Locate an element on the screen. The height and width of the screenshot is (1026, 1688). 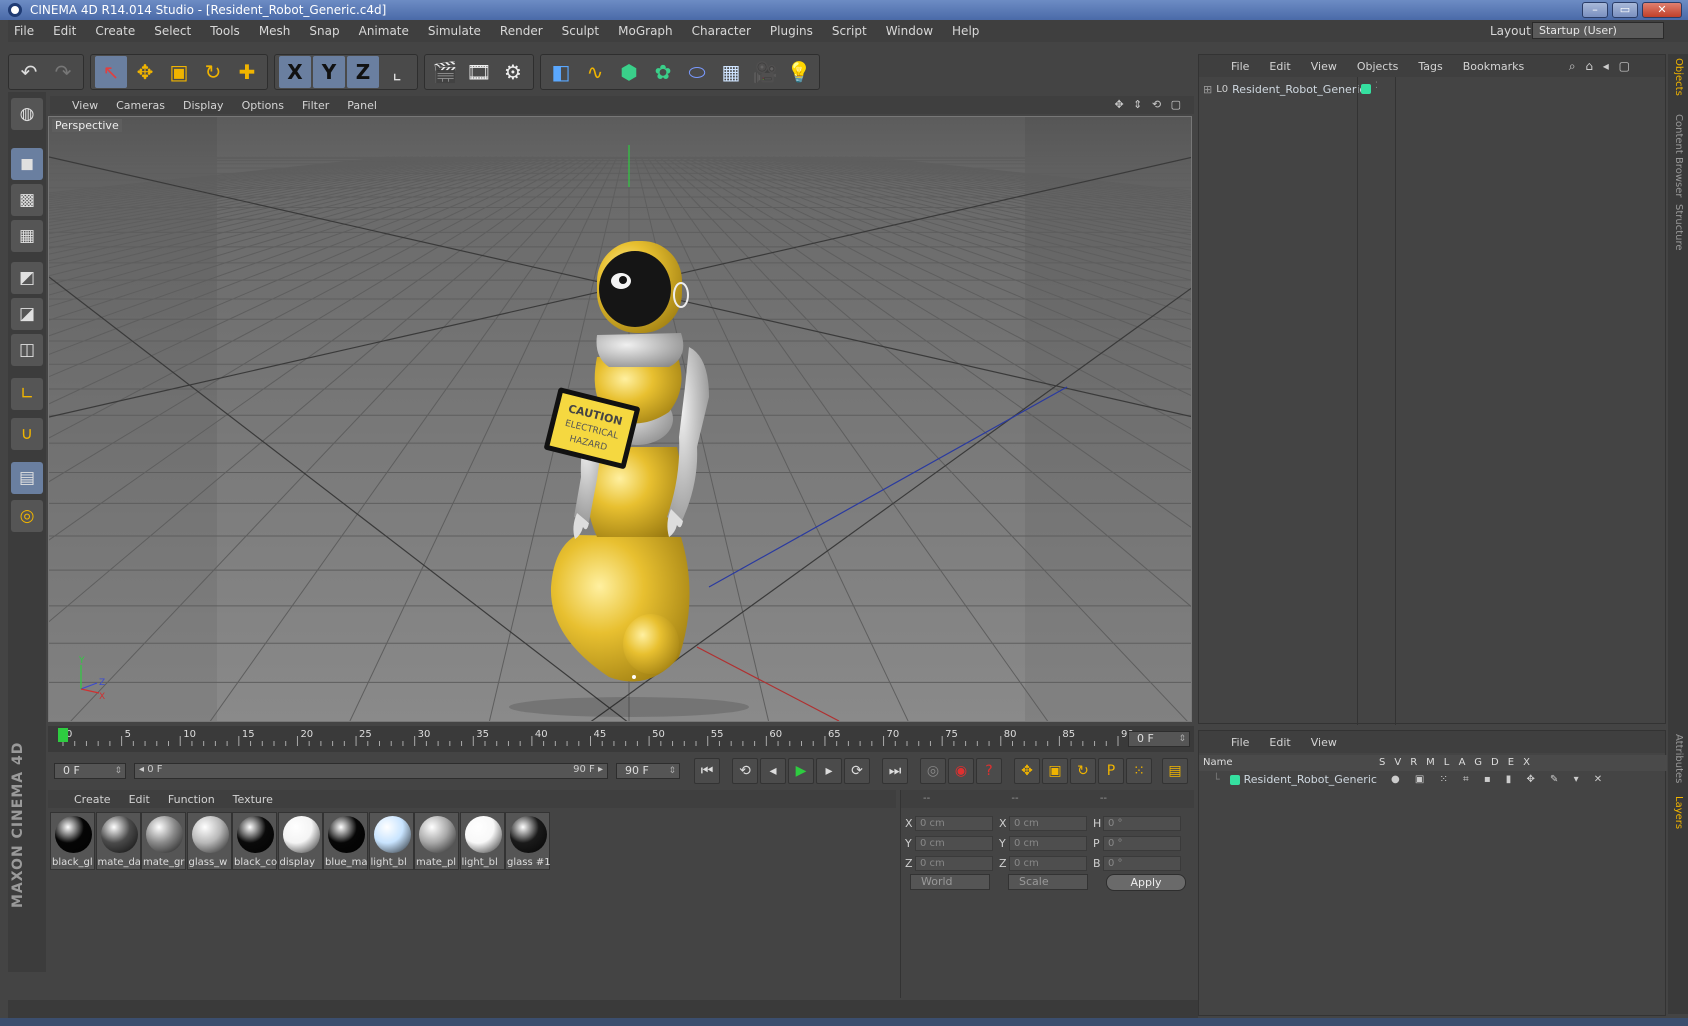
next-key-icon: ⟳ is located at coordinates (857, 771).